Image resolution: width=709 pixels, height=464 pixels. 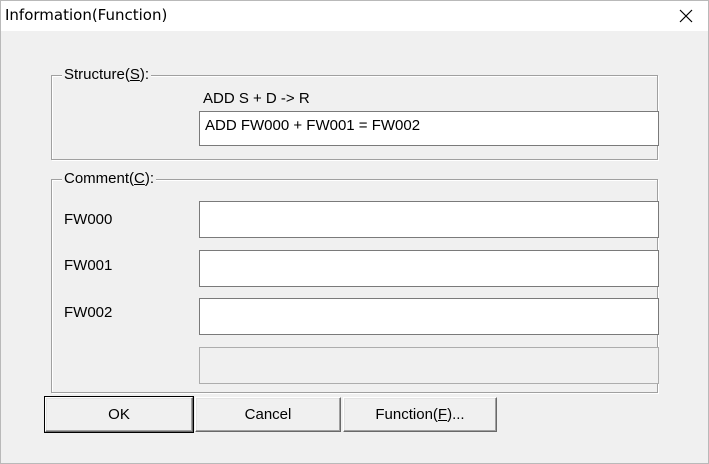 I want to click on comment-fw002-field, so click(x=429, y=316).